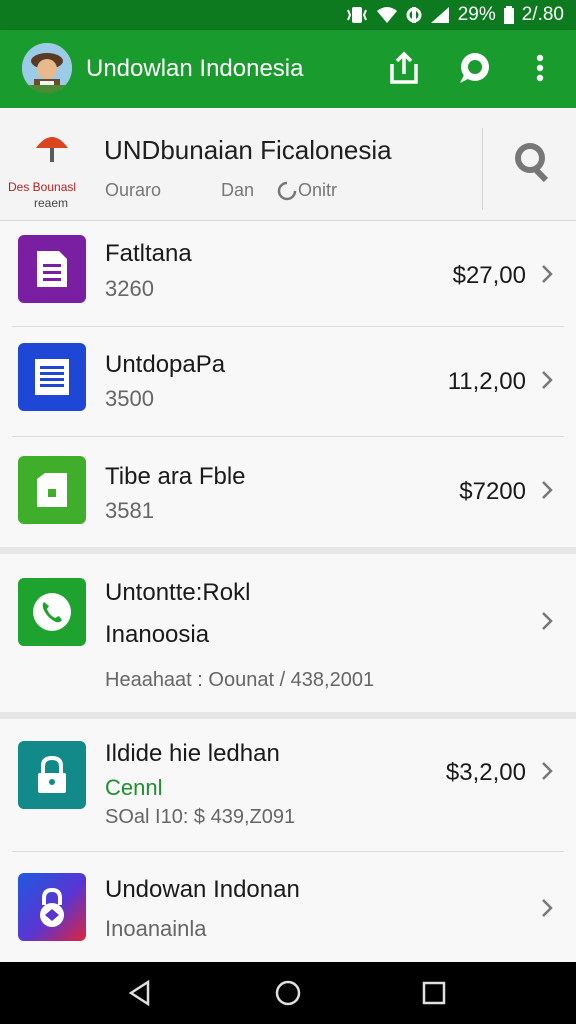 This screenshot has width=576, height=1024. Describe the element at coordinates (356, 15) in the screenshot. I see `vibrate-icon` at that location.